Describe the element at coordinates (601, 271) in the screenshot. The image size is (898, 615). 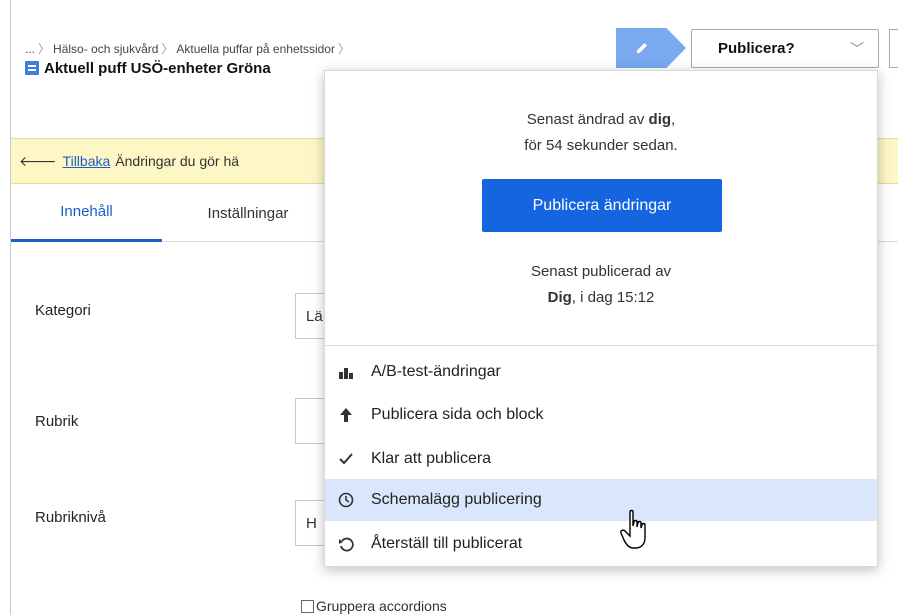
I see `last-published-line: Senast publicerad av` at that location.